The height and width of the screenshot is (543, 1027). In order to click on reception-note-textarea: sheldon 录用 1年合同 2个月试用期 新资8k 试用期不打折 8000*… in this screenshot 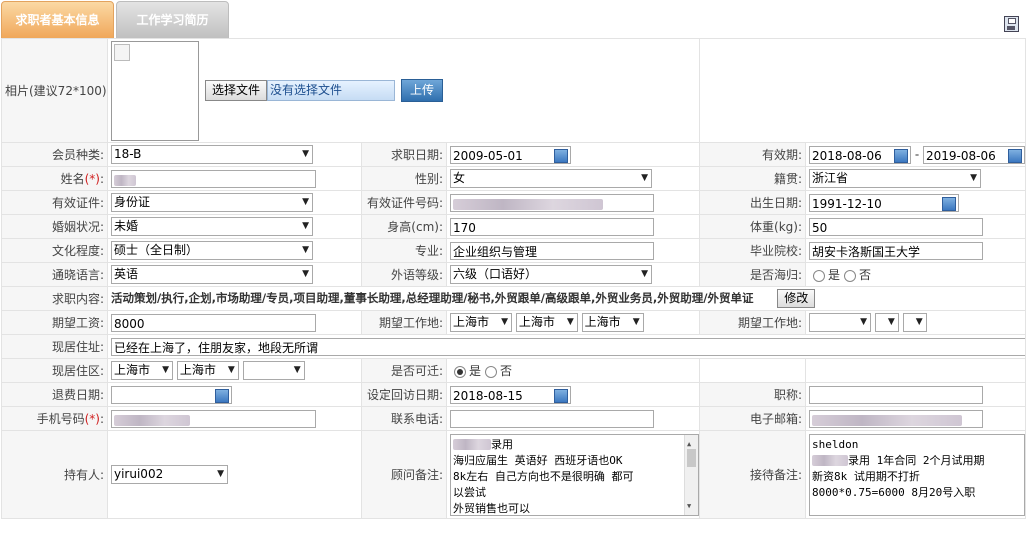, I will do `click(917, 474)`.